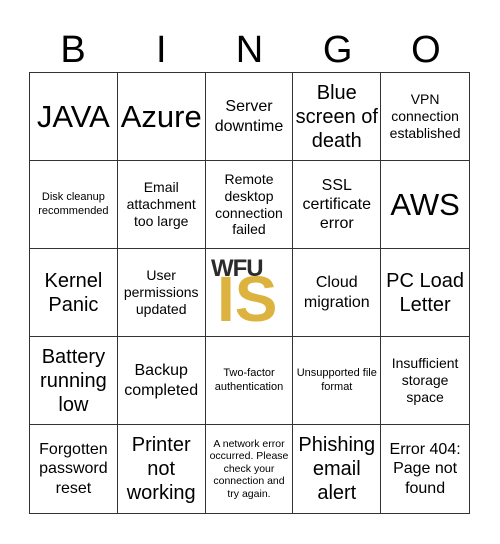 This screenshot has width=500, height=544. I want to click on bingo-cell-text: Cloud migration, so click(336, 292).